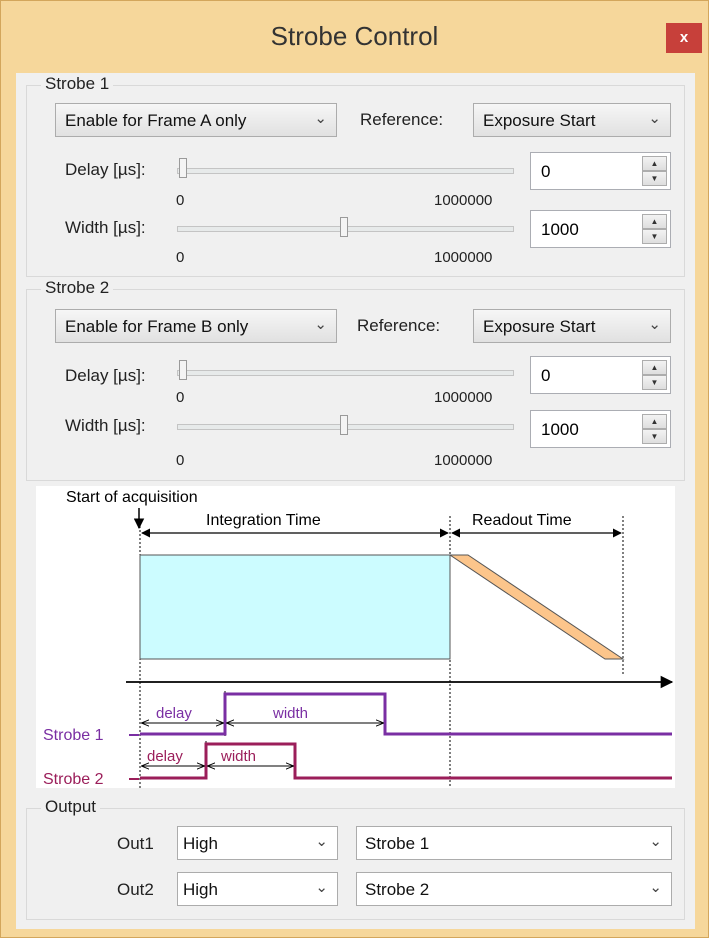  Describe the element at coordinates (135, 843) in the screenshot. I see `out1-label: Out1` at that location.